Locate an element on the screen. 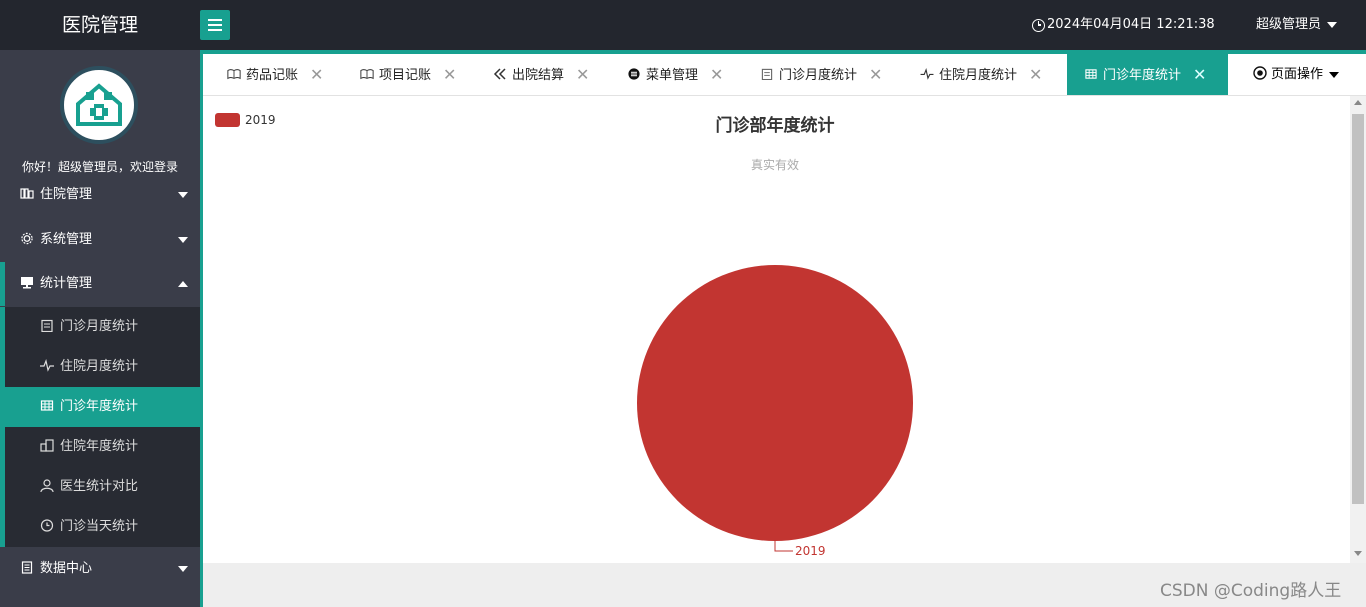 This screenshot has height=607, width=1366. tab-label: 门诊年度统计 is located at coordinates (1142, 75).